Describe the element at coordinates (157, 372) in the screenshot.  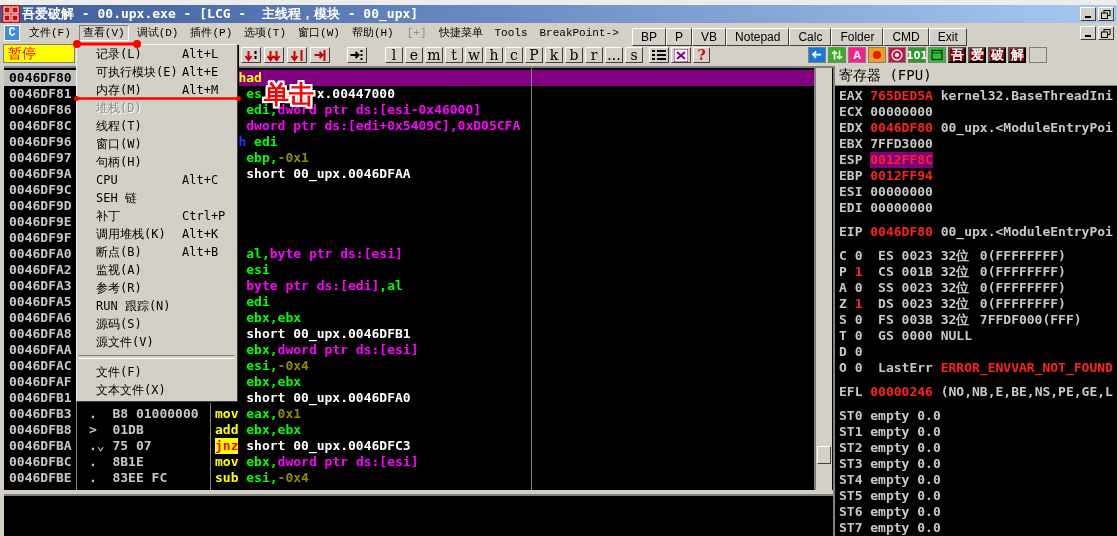
I see `dropdown-menu-item: 文件(F)` at that location.